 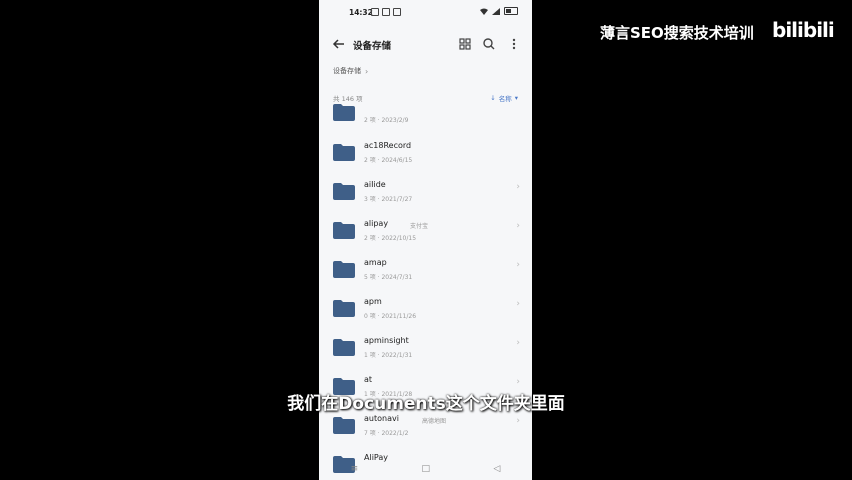 I want to click on video-subtitle: 我们在Documents这个文件夹里面, so click(x=426, y=404).